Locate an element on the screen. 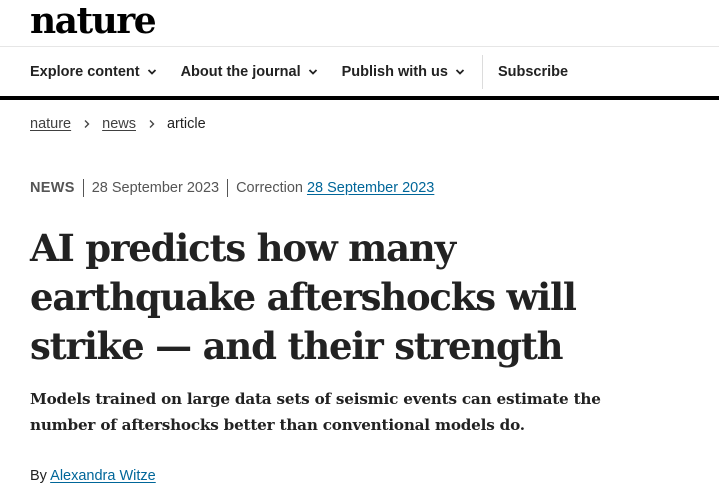  breadcrumb: nature news article is located at coordinates (118, 124).